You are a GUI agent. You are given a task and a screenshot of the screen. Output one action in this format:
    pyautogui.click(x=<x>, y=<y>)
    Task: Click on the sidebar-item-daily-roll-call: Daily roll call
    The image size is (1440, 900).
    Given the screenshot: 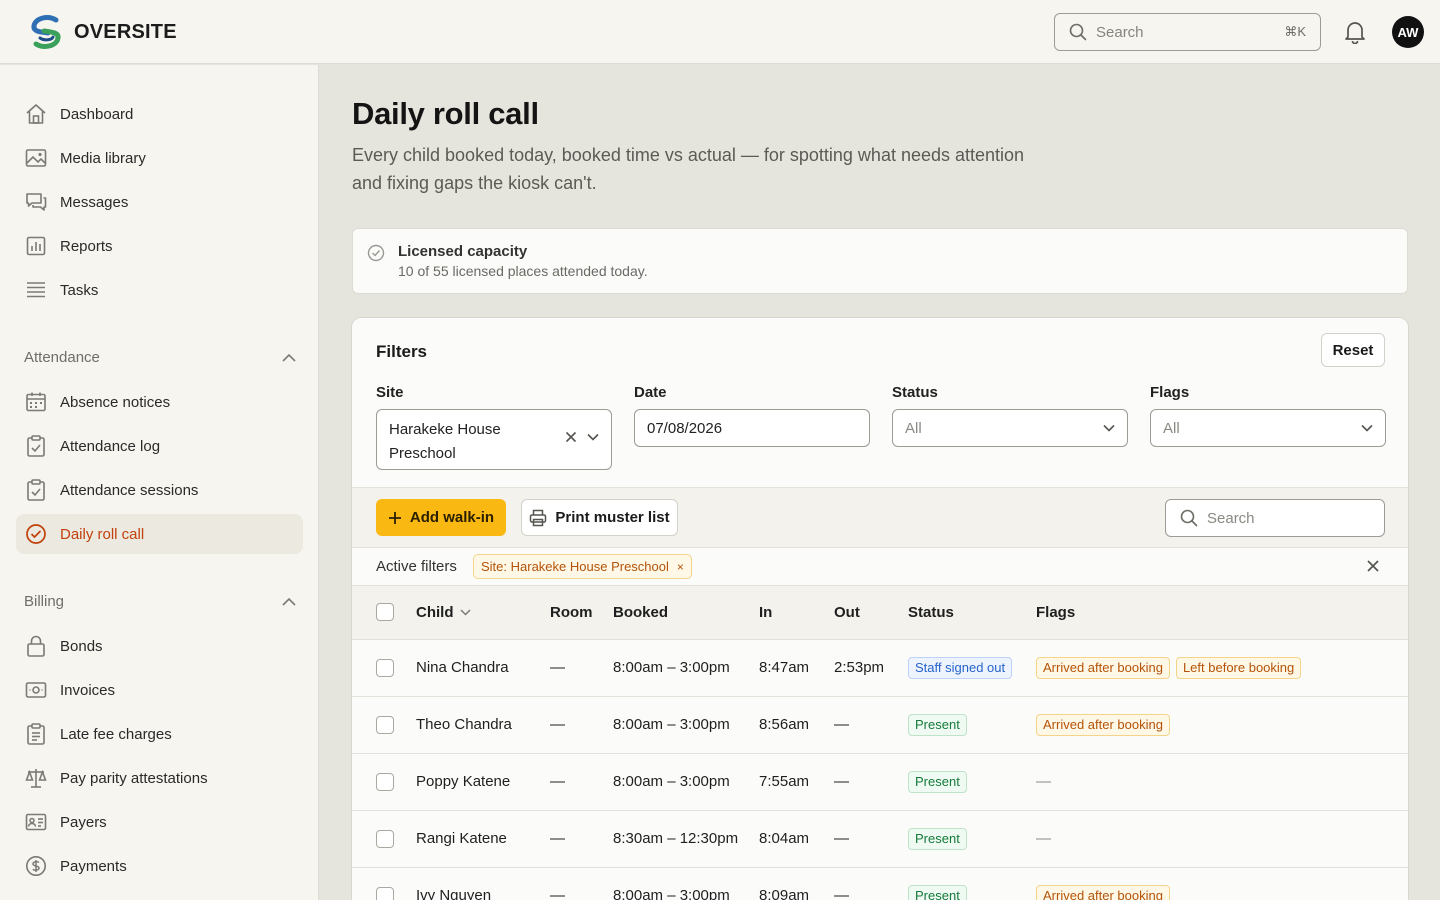 What is the action you would take?
    pyautogui.click(x=159, y=534)
    